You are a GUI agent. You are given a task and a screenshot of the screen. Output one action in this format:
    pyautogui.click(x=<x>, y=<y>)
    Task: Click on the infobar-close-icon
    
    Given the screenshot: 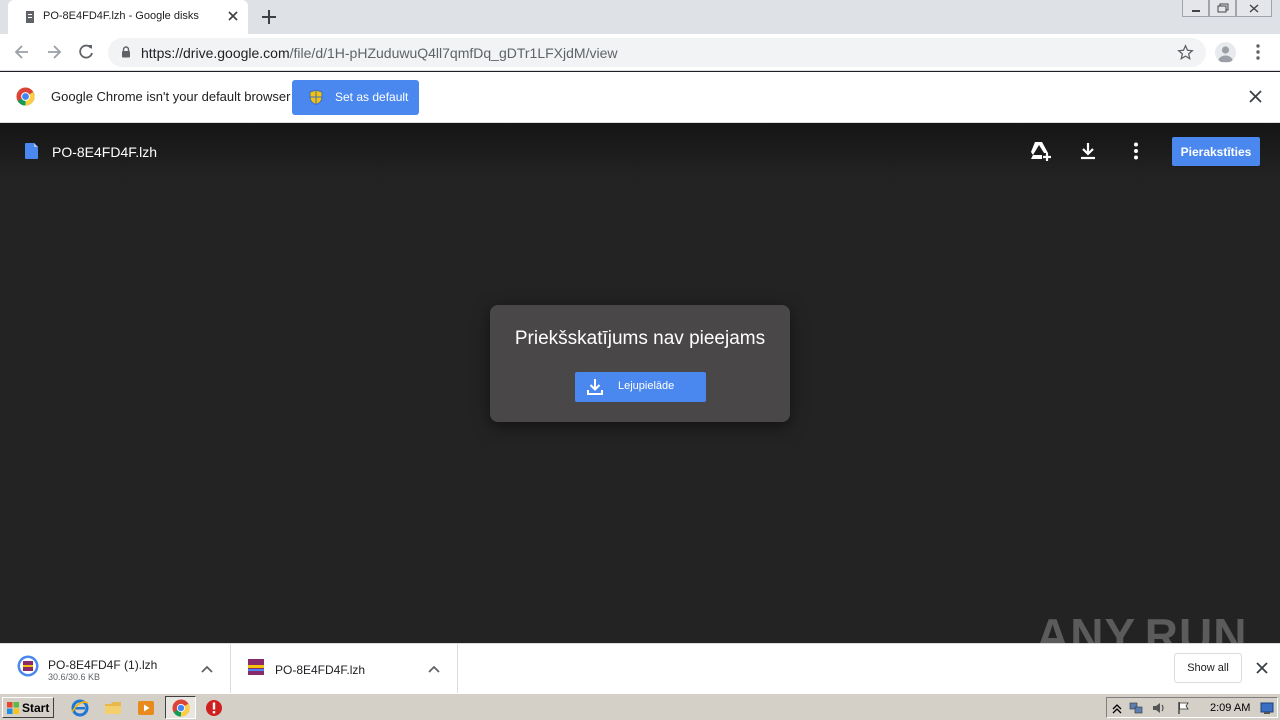 What is the action you would take?
    pyautogui.click(x=1255, y=96)
    